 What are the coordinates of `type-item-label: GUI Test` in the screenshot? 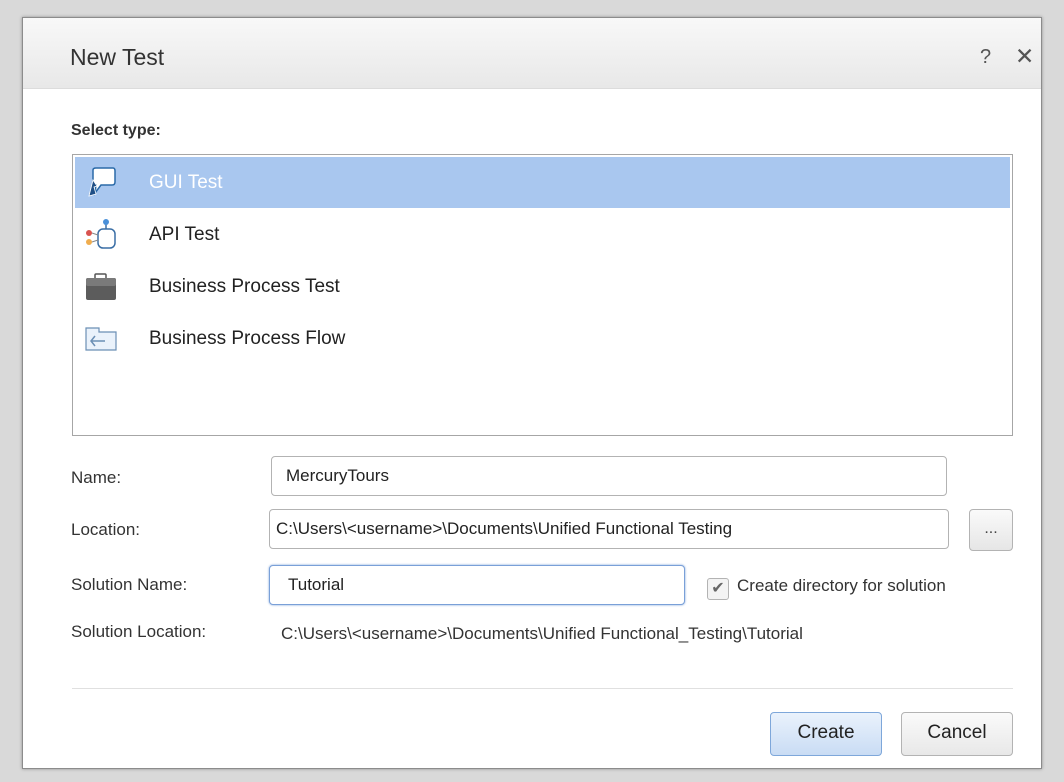 It's located at (186, 182).